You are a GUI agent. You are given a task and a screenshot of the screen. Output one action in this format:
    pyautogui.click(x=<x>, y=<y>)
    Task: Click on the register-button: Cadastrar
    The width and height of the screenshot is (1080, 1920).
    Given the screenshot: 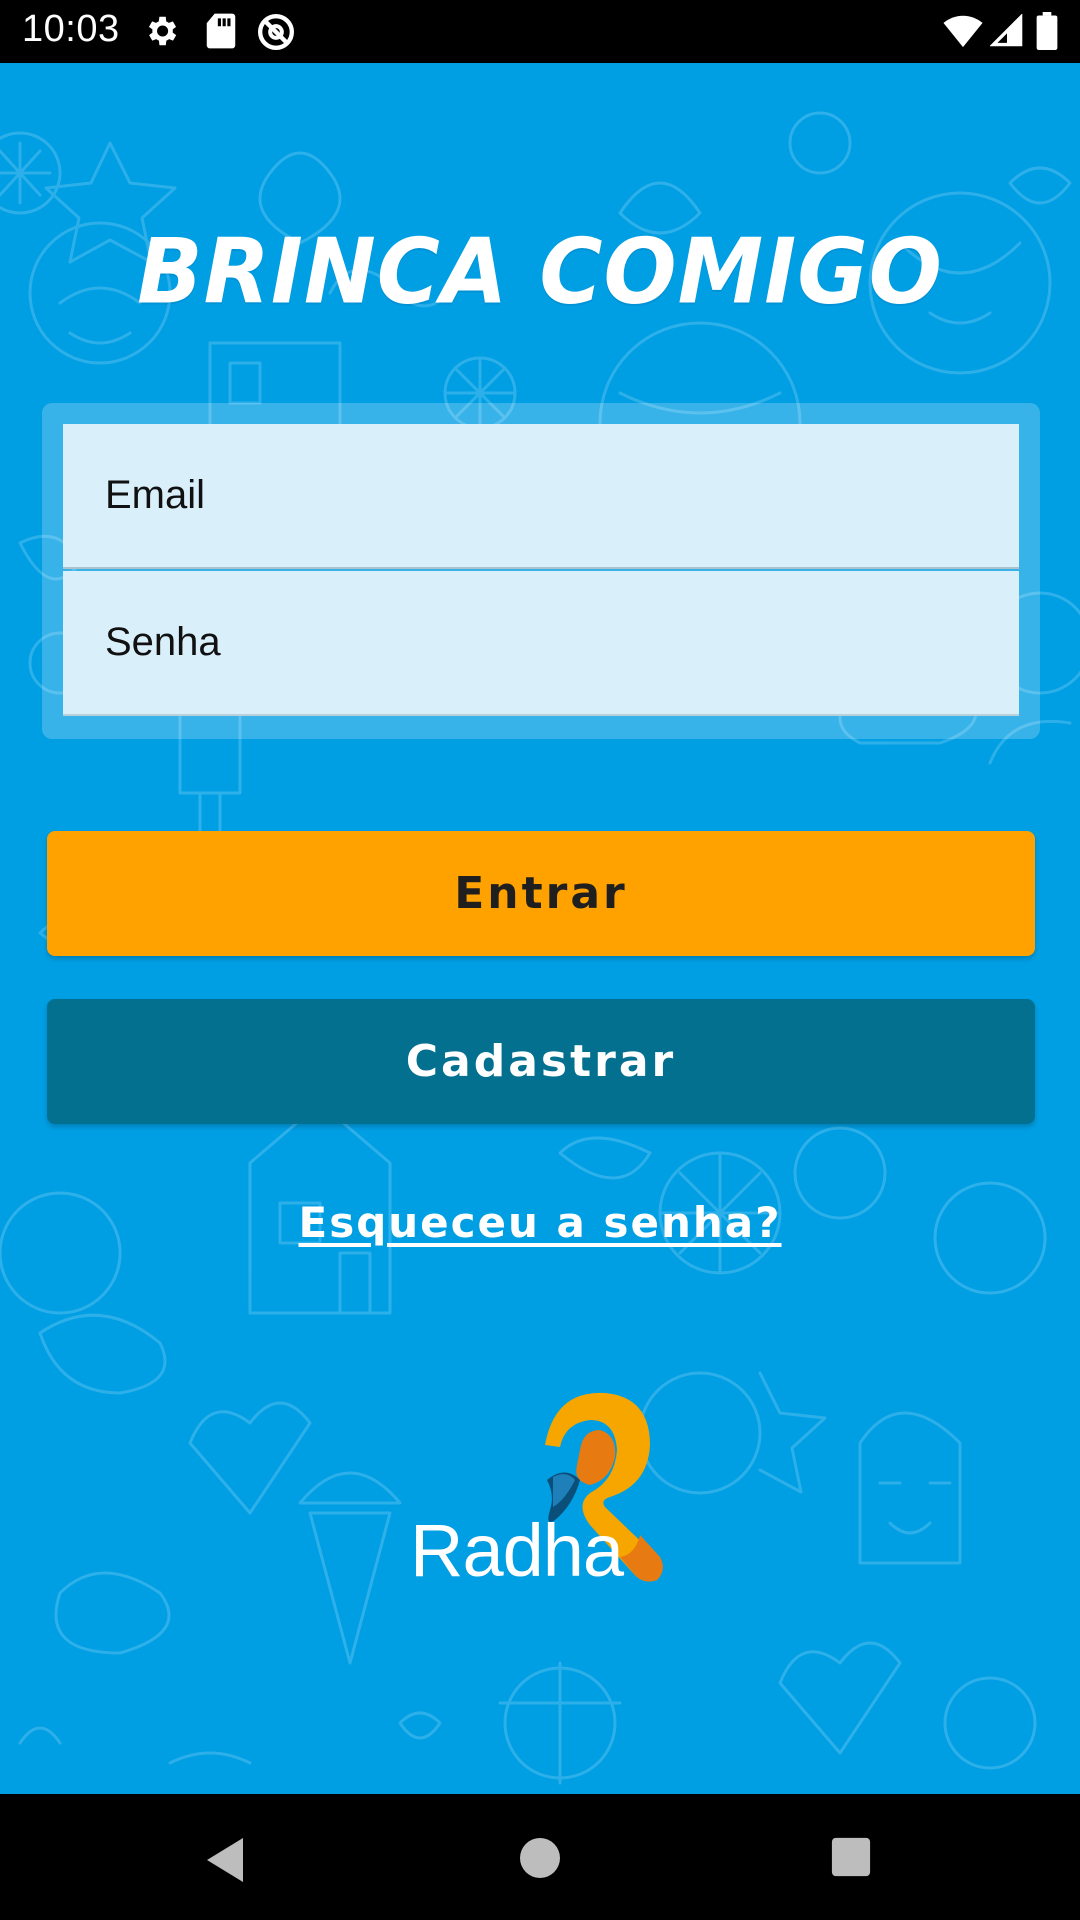 What is the action you would take?
    pyautogui.click(x=541, y=1061)
    